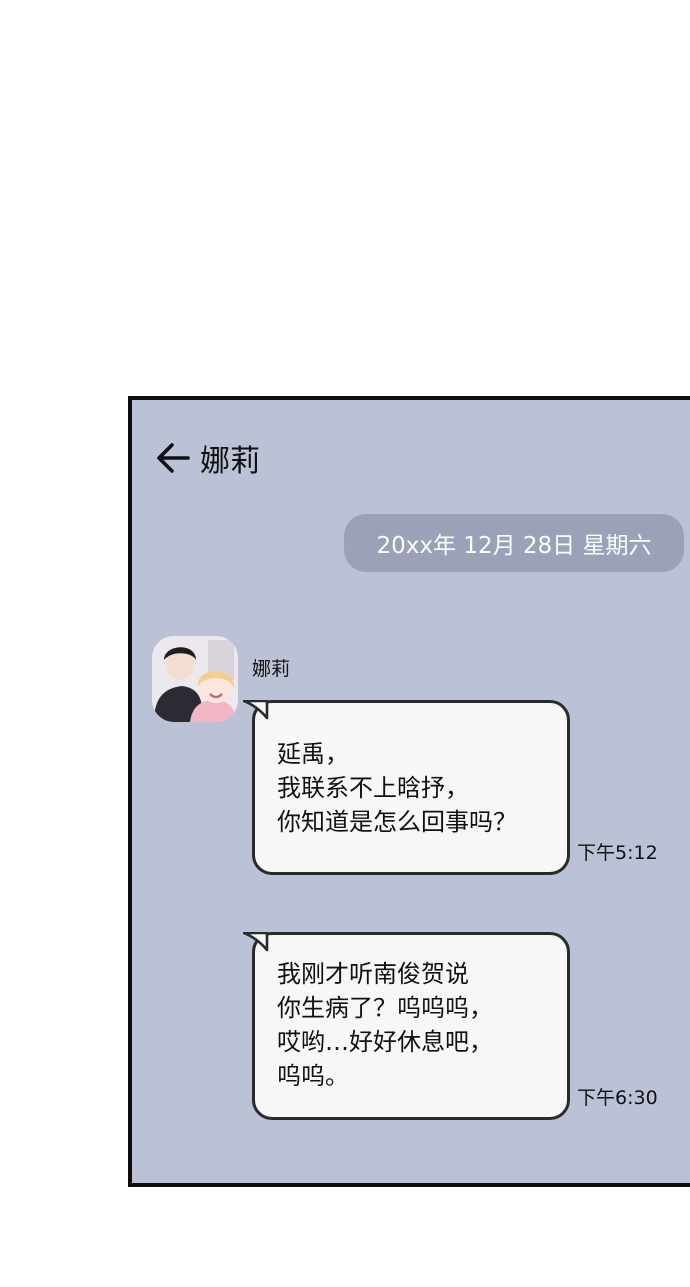  I want to click on message-line: 哎哟…好好休息吧，, so click(385, 1042).